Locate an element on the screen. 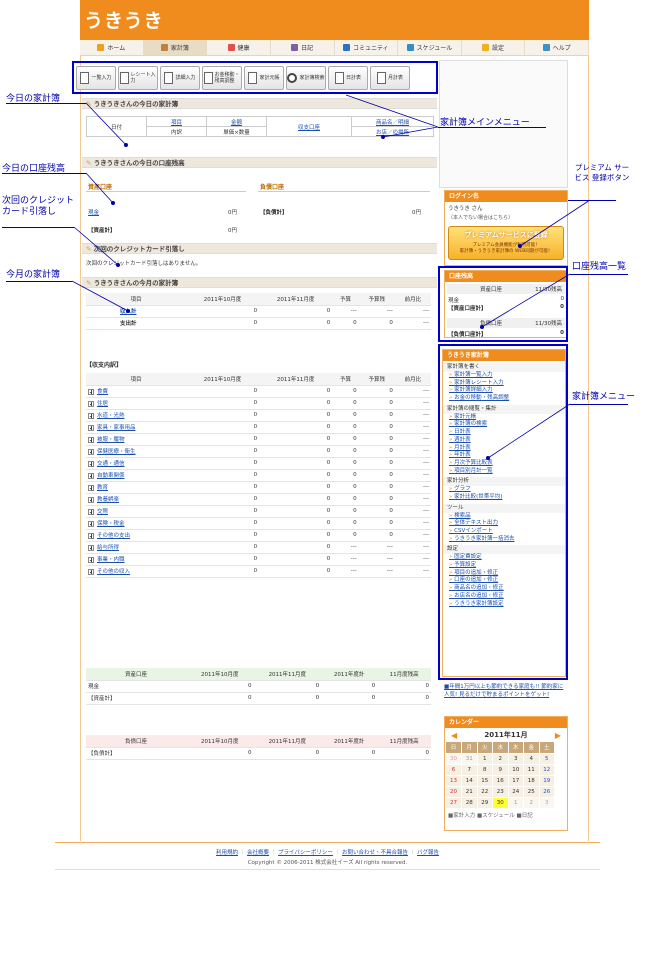 The height and width of the screenshot is (979, 650). calendar-day: 16 is located at coordinates (500, 781).